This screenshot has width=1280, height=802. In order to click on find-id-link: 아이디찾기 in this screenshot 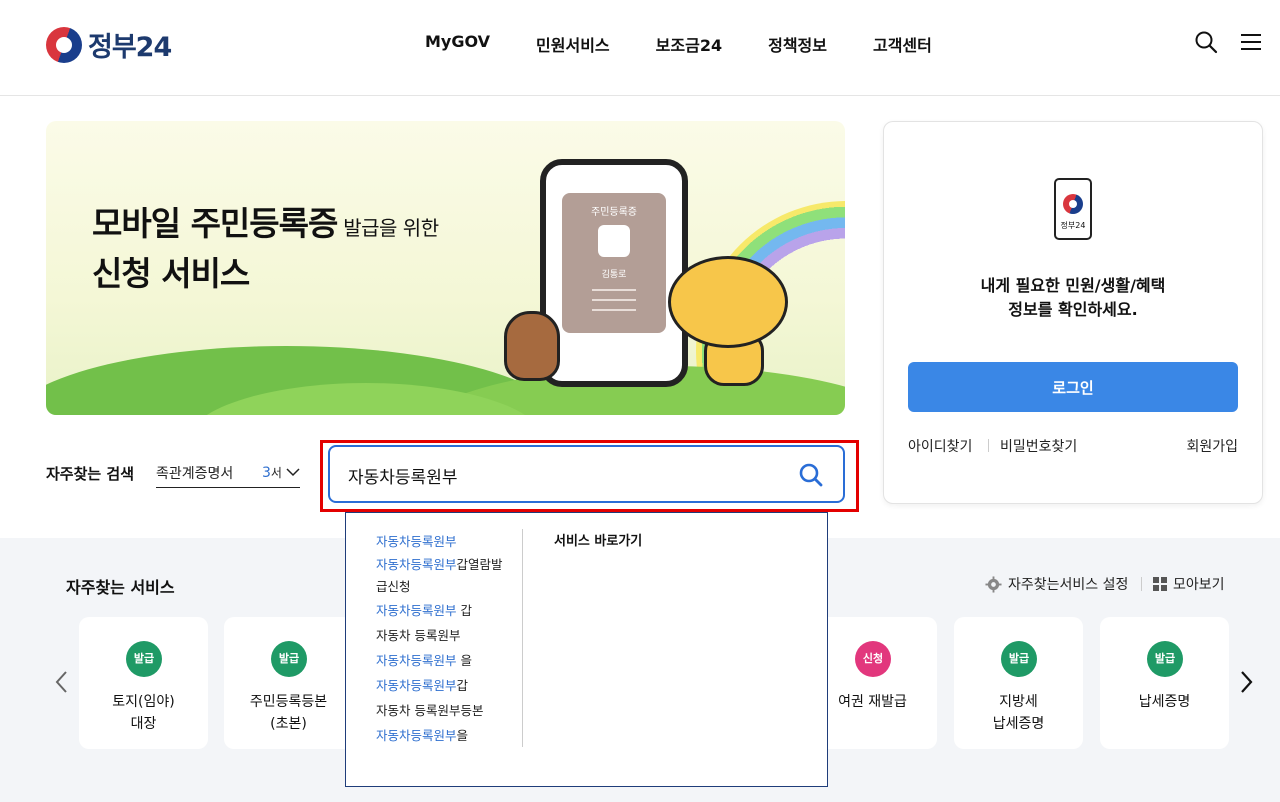, I will do `click(940, 446)`.